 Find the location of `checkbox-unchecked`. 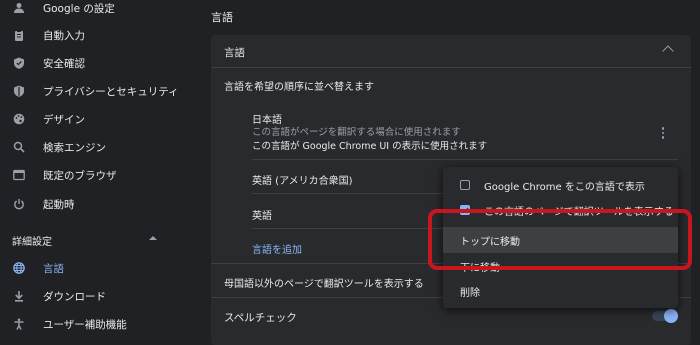

checkbox-unchecked is located at coordinates (465, 185).